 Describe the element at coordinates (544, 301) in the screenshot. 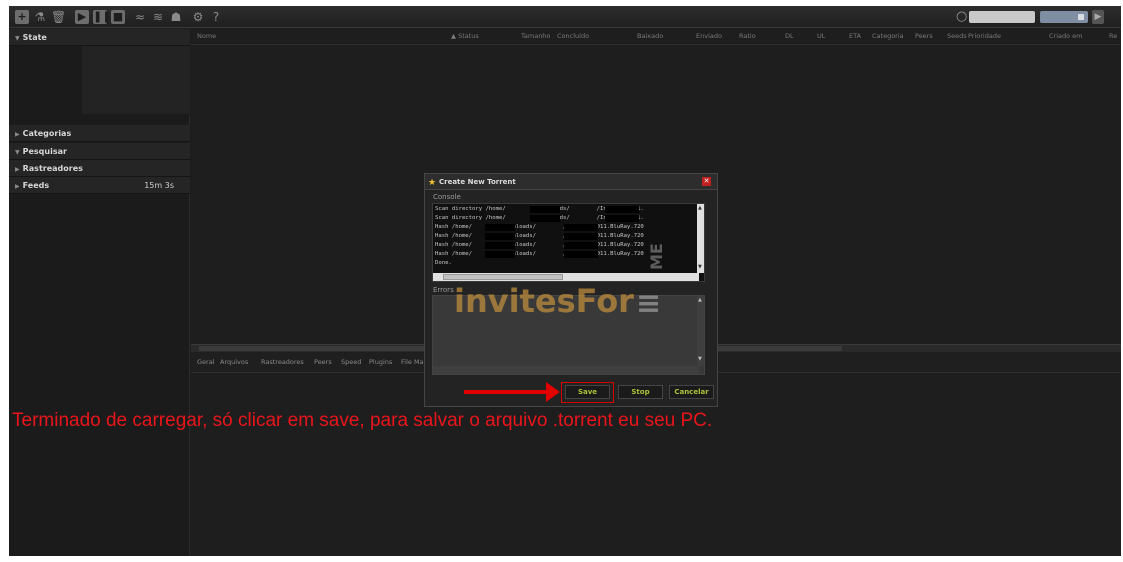

I see `watermark-text: invitesFor` at that location.